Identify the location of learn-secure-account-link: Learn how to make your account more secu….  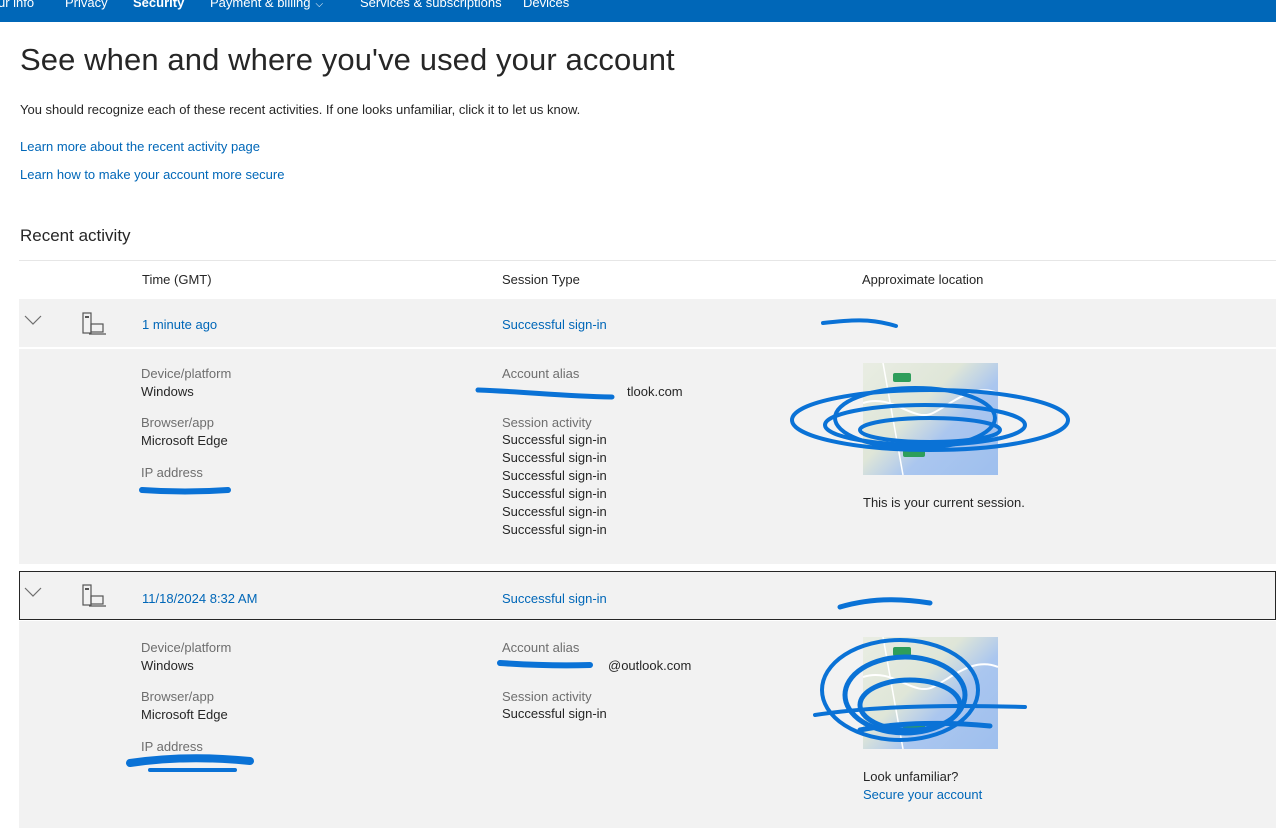
(152, 174).